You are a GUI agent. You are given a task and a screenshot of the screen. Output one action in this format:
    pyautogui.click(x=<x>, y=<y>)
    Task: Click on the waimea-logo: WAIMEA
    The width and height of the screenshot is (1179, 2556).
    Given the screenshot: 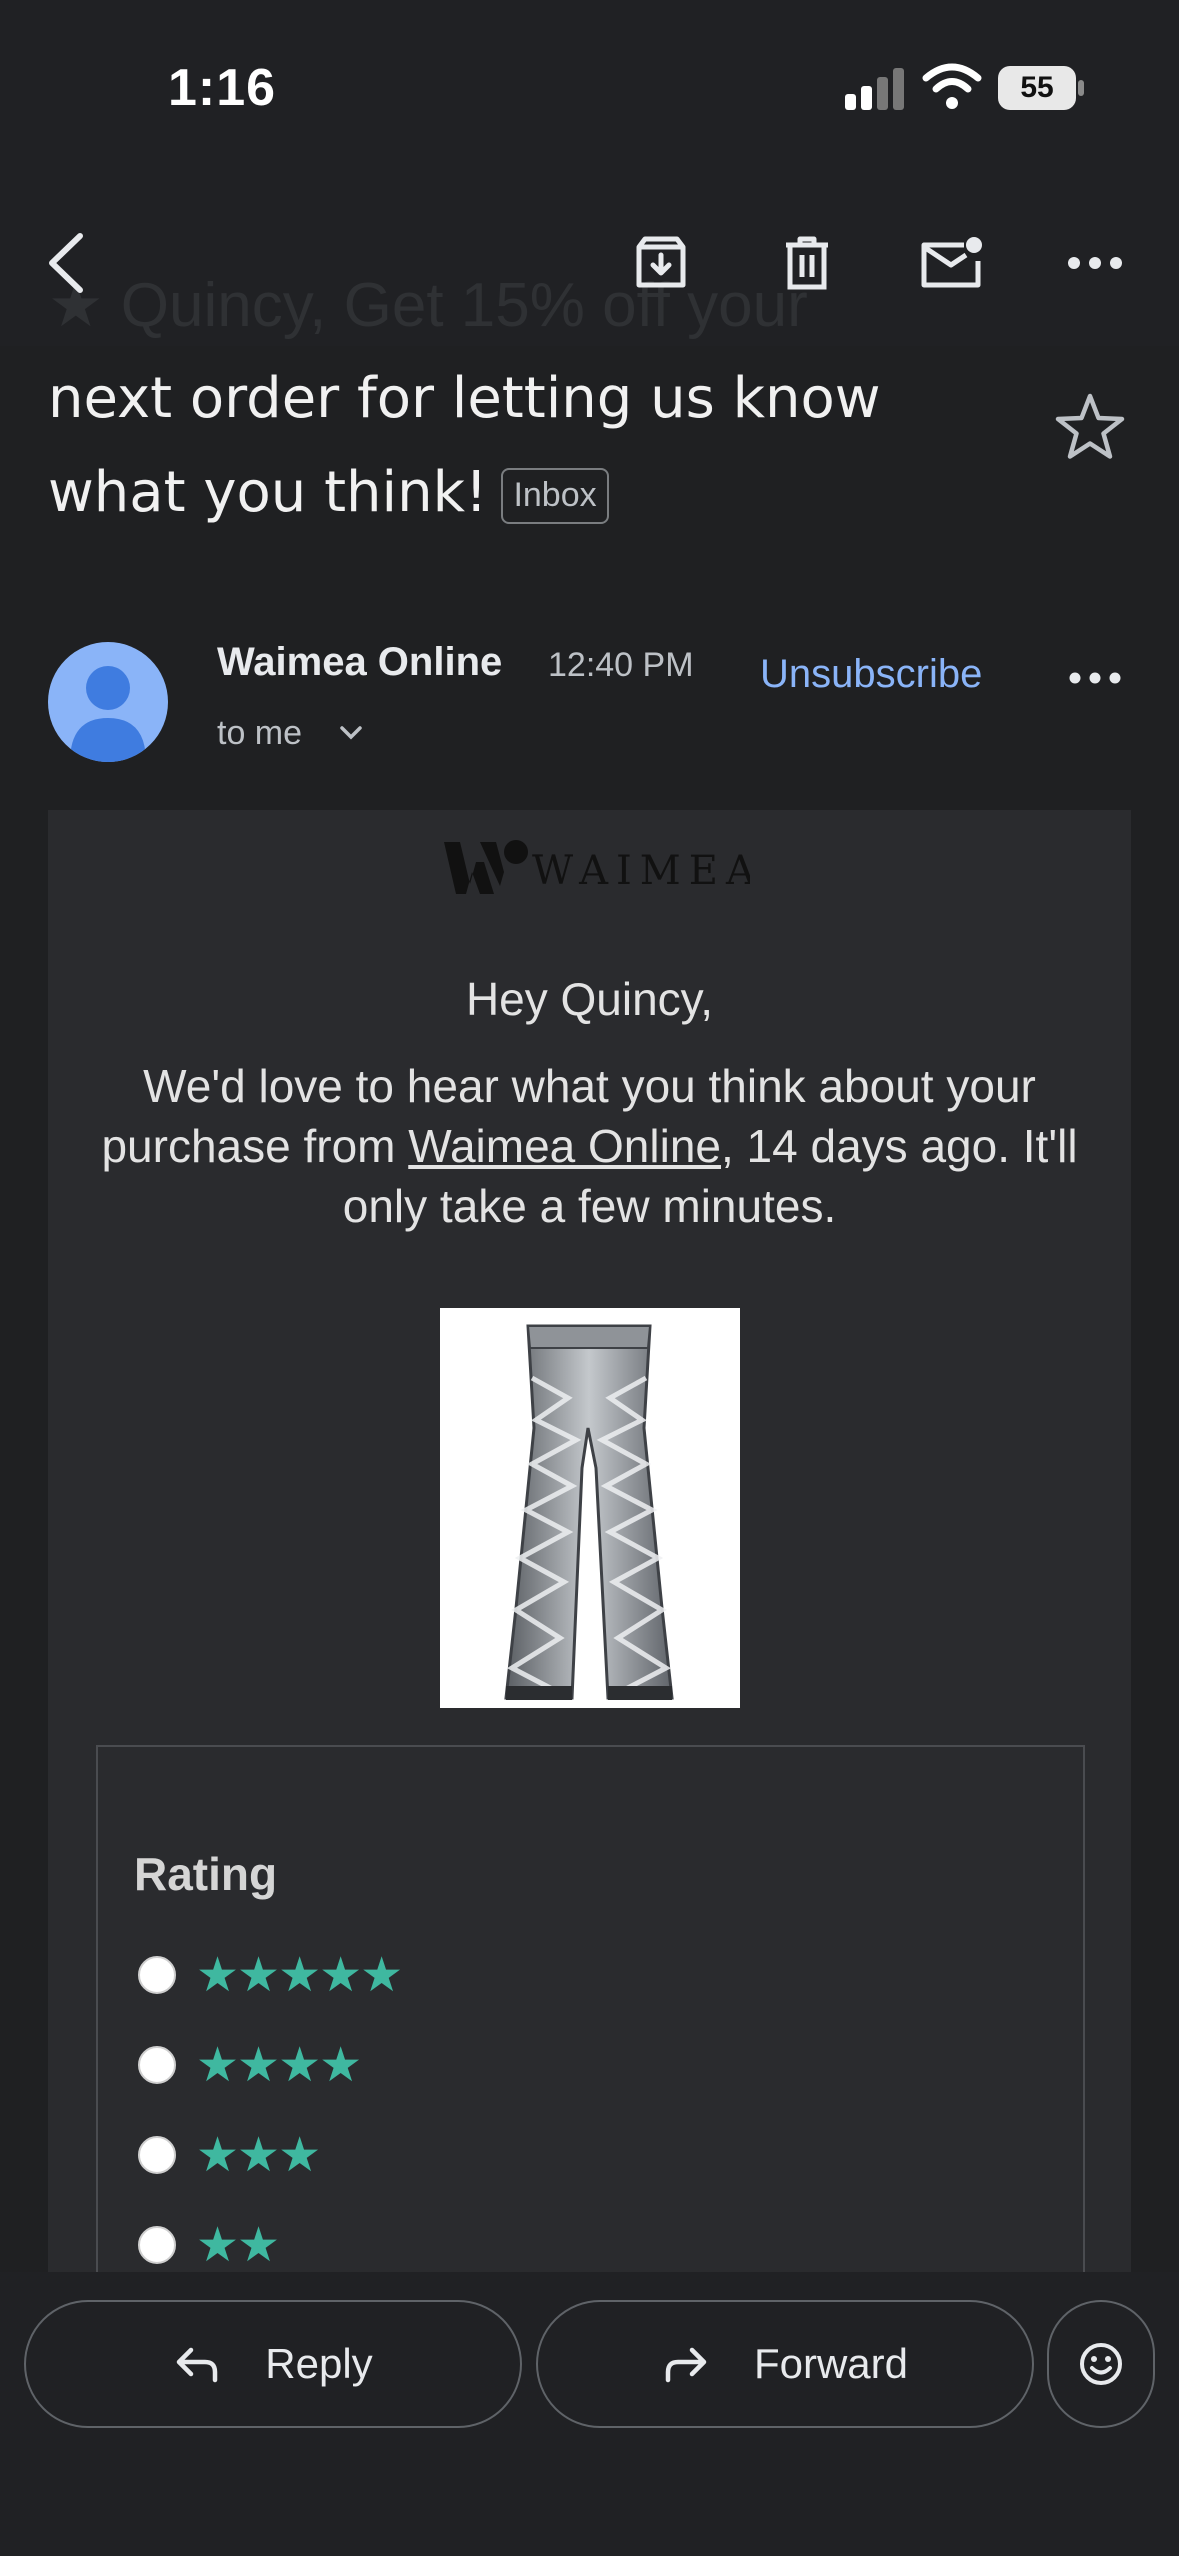 What is the action you would take?
    pyautogui.click(x=597, y=867)
    